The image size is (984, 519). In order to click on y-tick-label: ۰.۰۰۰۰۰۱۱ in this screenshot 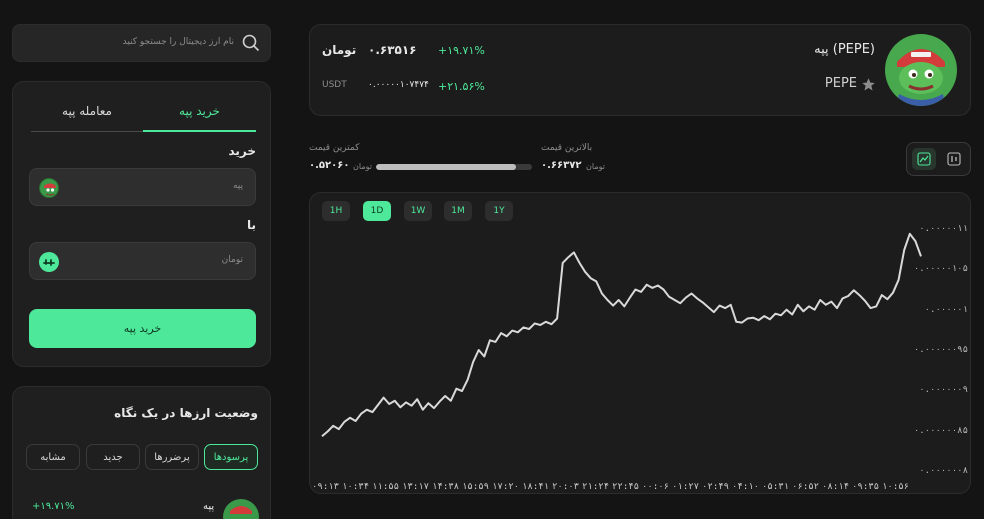, I will do `click(943, 229)`.